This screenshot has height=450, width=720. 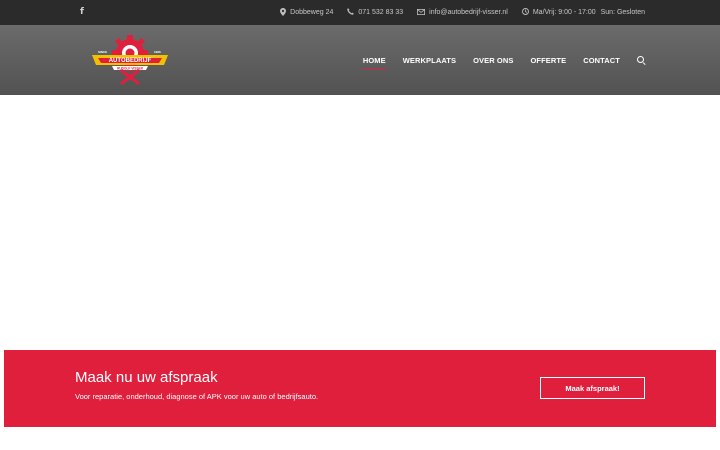 I want to click on logo-text: AUTOBEDRIJF, so click(x=130, y=61).